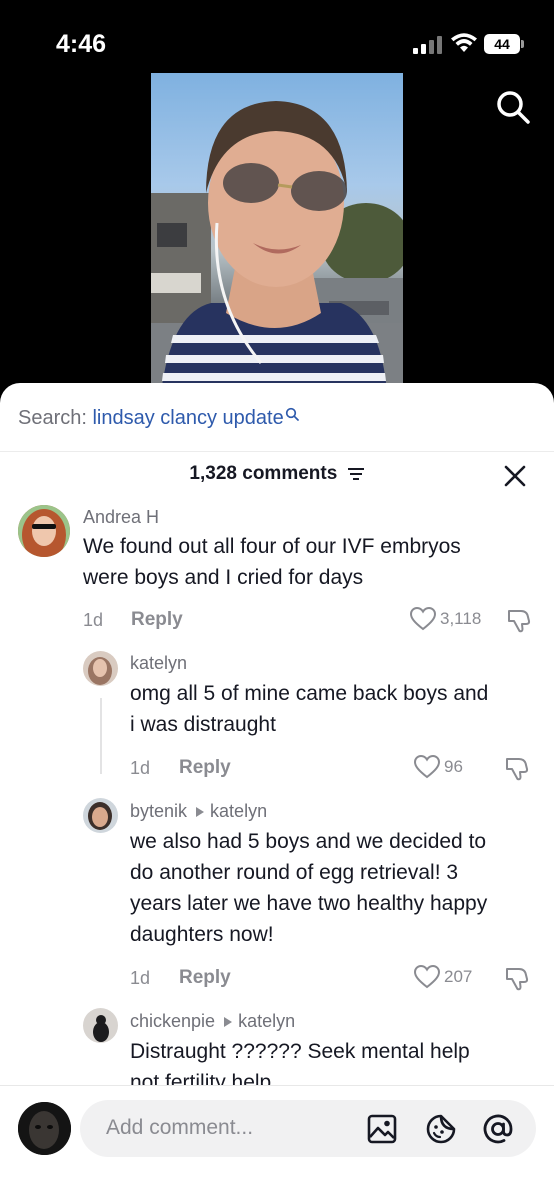 The width and height of the screenshot is (554, 1199). I want to click on divider, so click(277, 451).